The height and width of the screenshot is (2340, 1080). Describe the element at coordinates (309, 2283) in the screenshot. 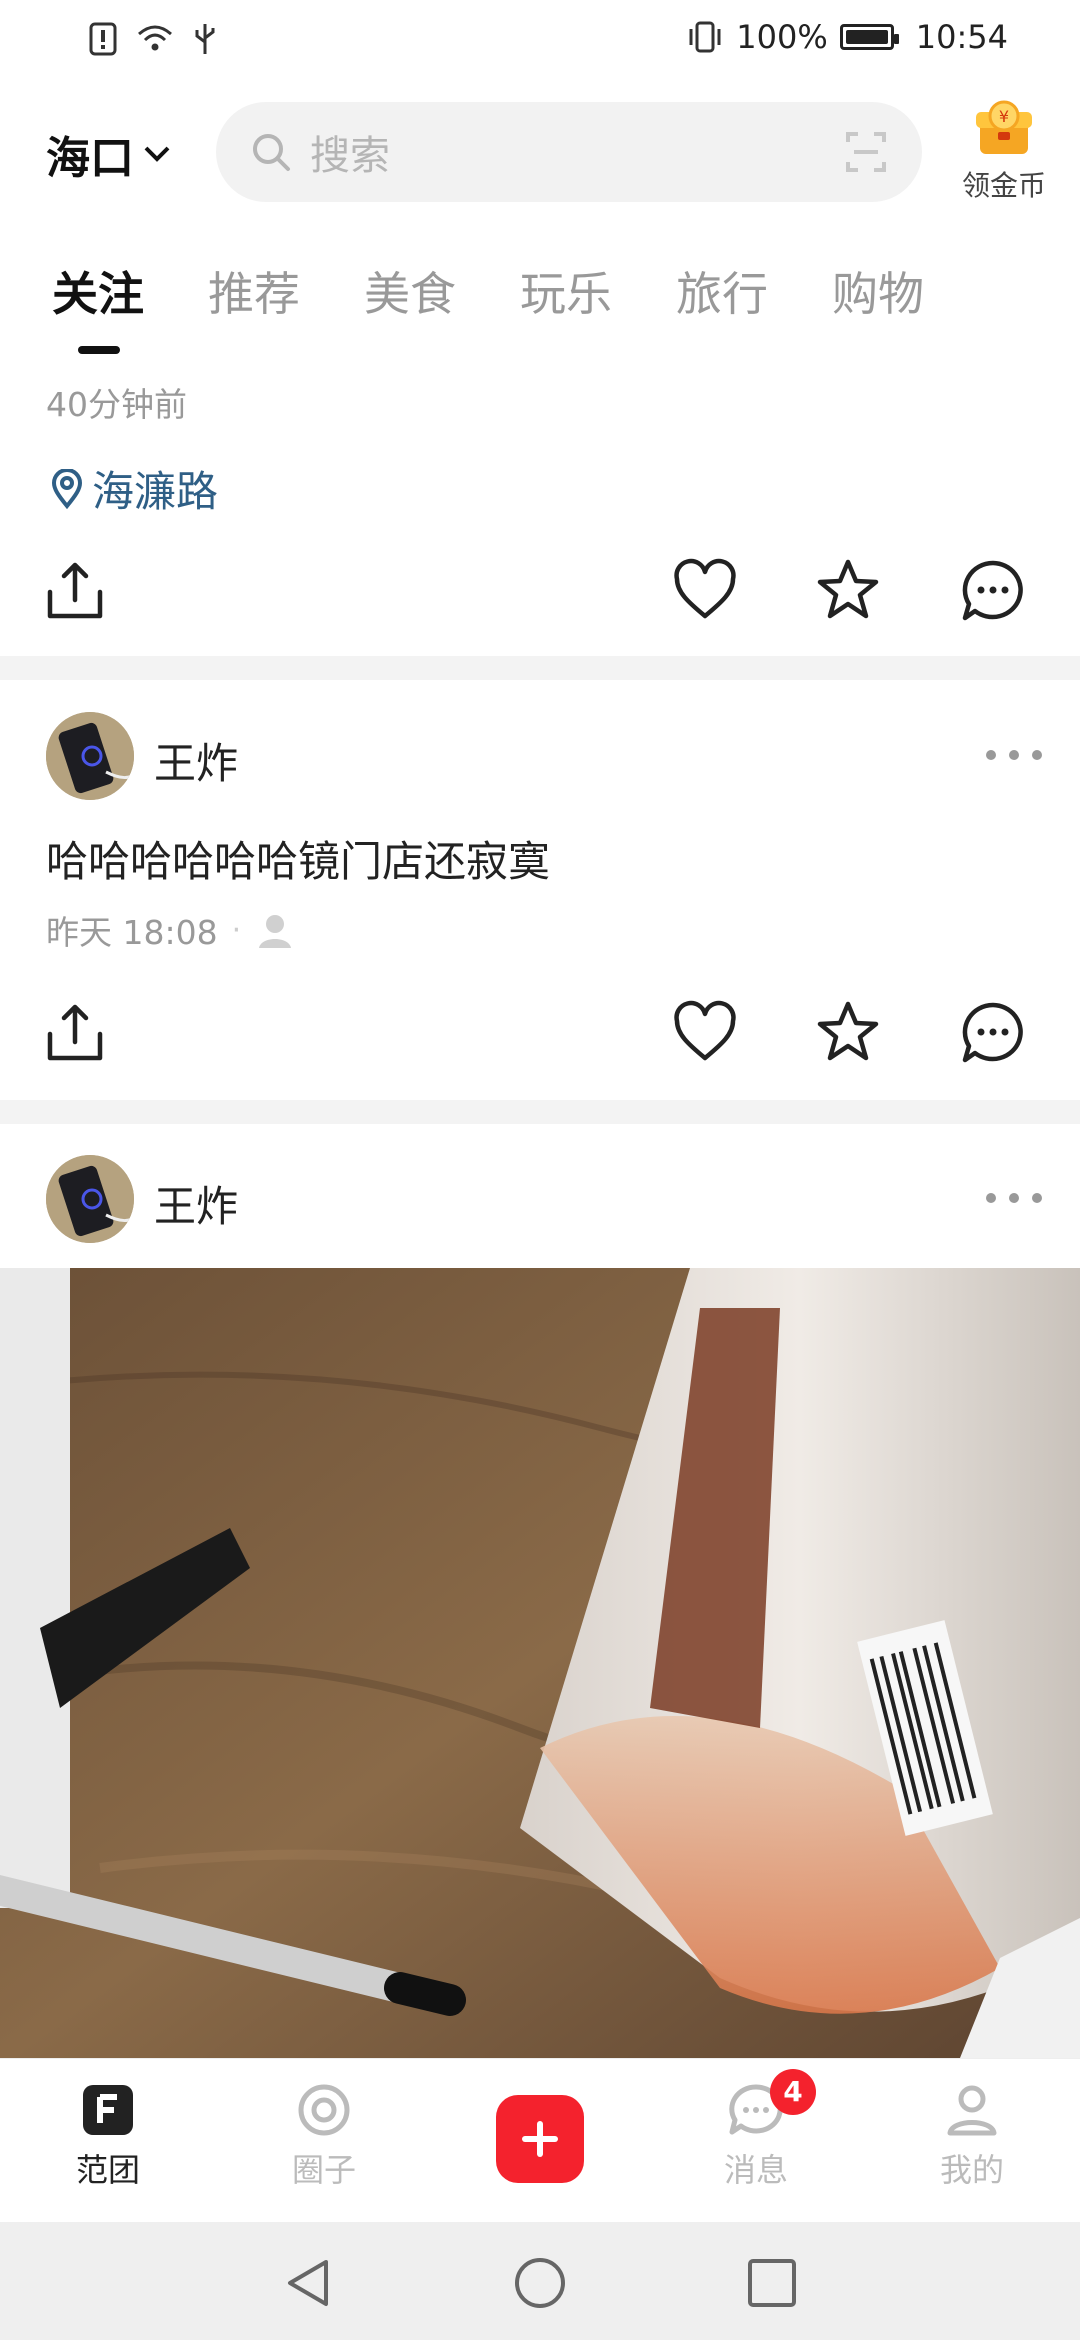

I see `back-icon` at that location.